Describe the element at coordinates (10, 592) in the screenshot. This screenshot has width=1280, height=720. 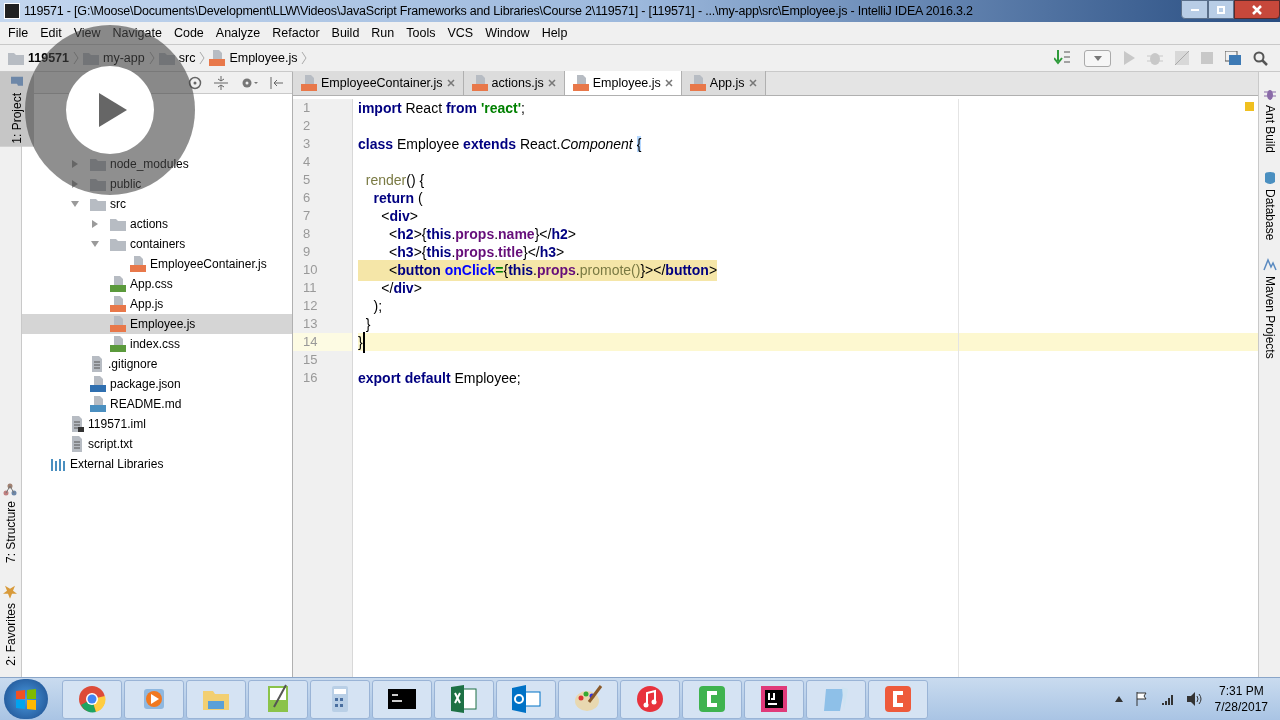
I see `star-icon` at that location.